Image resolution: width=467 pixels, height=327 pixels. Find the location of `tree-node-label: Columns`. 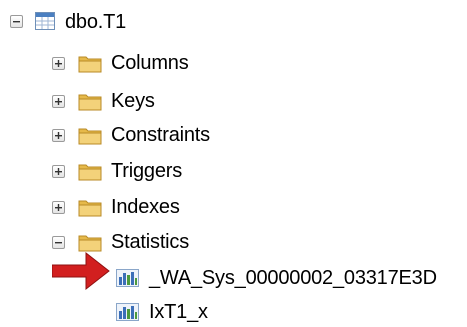

tree-node-label: Columns is located at coordinates (150, 63).